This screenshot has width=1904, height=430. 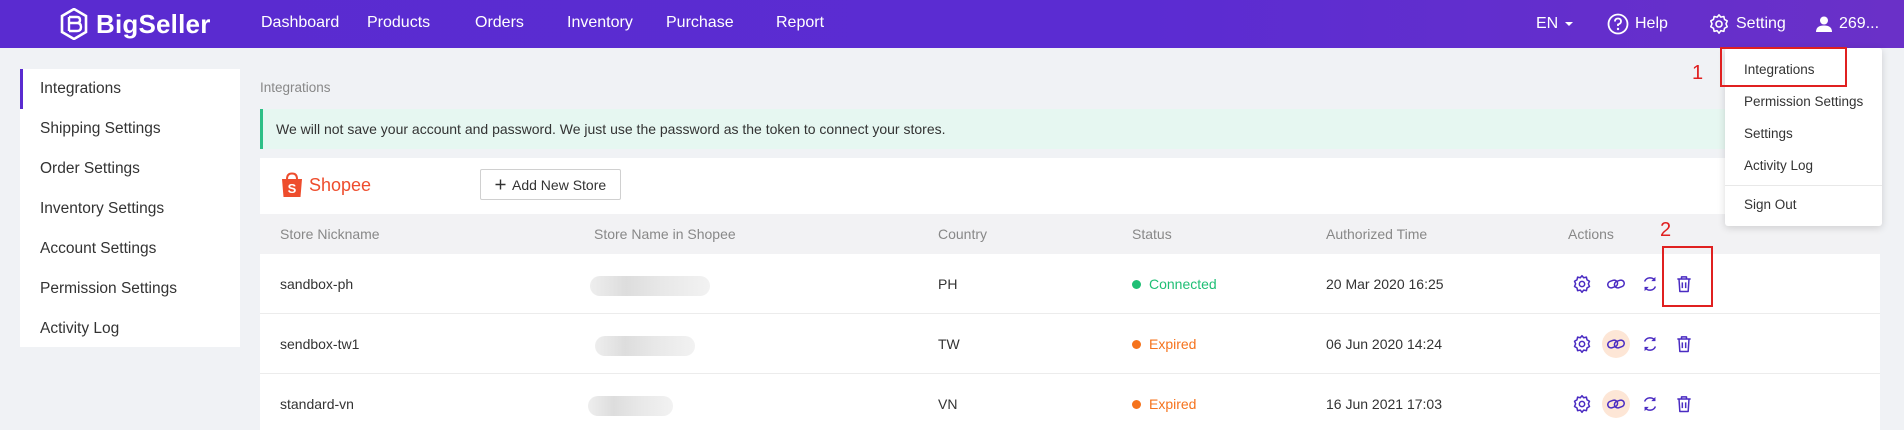 I want to click on menu-item-settings: Settings, so click(x=1768, y=133).